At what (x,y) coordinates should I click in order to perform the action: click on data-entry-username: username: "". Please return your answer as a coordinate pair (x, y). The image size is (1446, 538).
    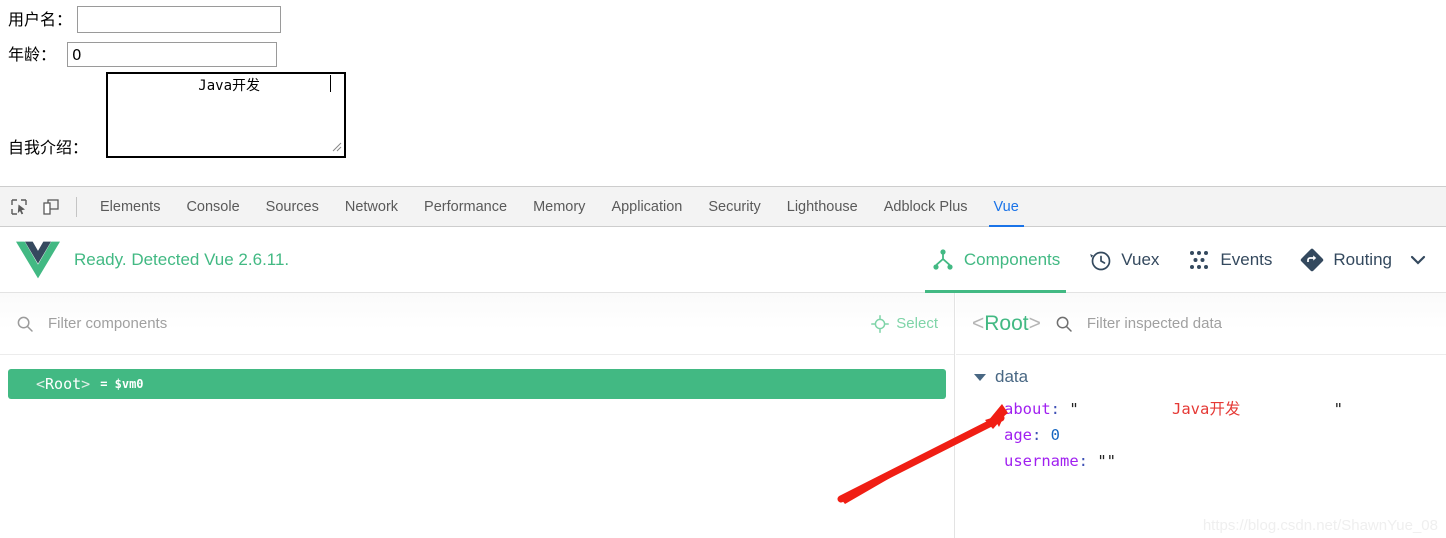
    Looking at the image, I should click on (1225, 461).